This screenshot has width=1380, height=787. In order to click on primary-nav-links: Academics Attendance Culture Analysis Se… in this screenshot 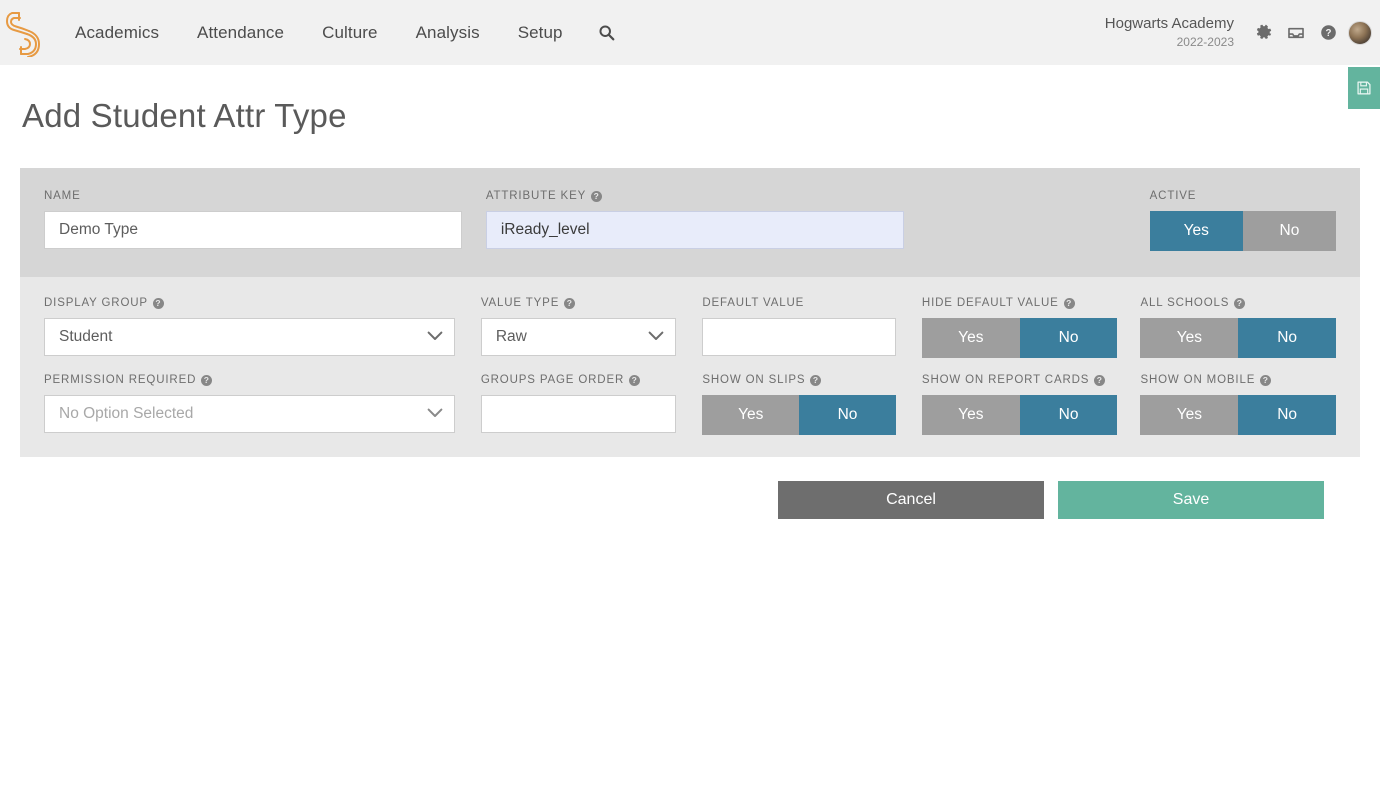, I will do `click(343, 32)`.